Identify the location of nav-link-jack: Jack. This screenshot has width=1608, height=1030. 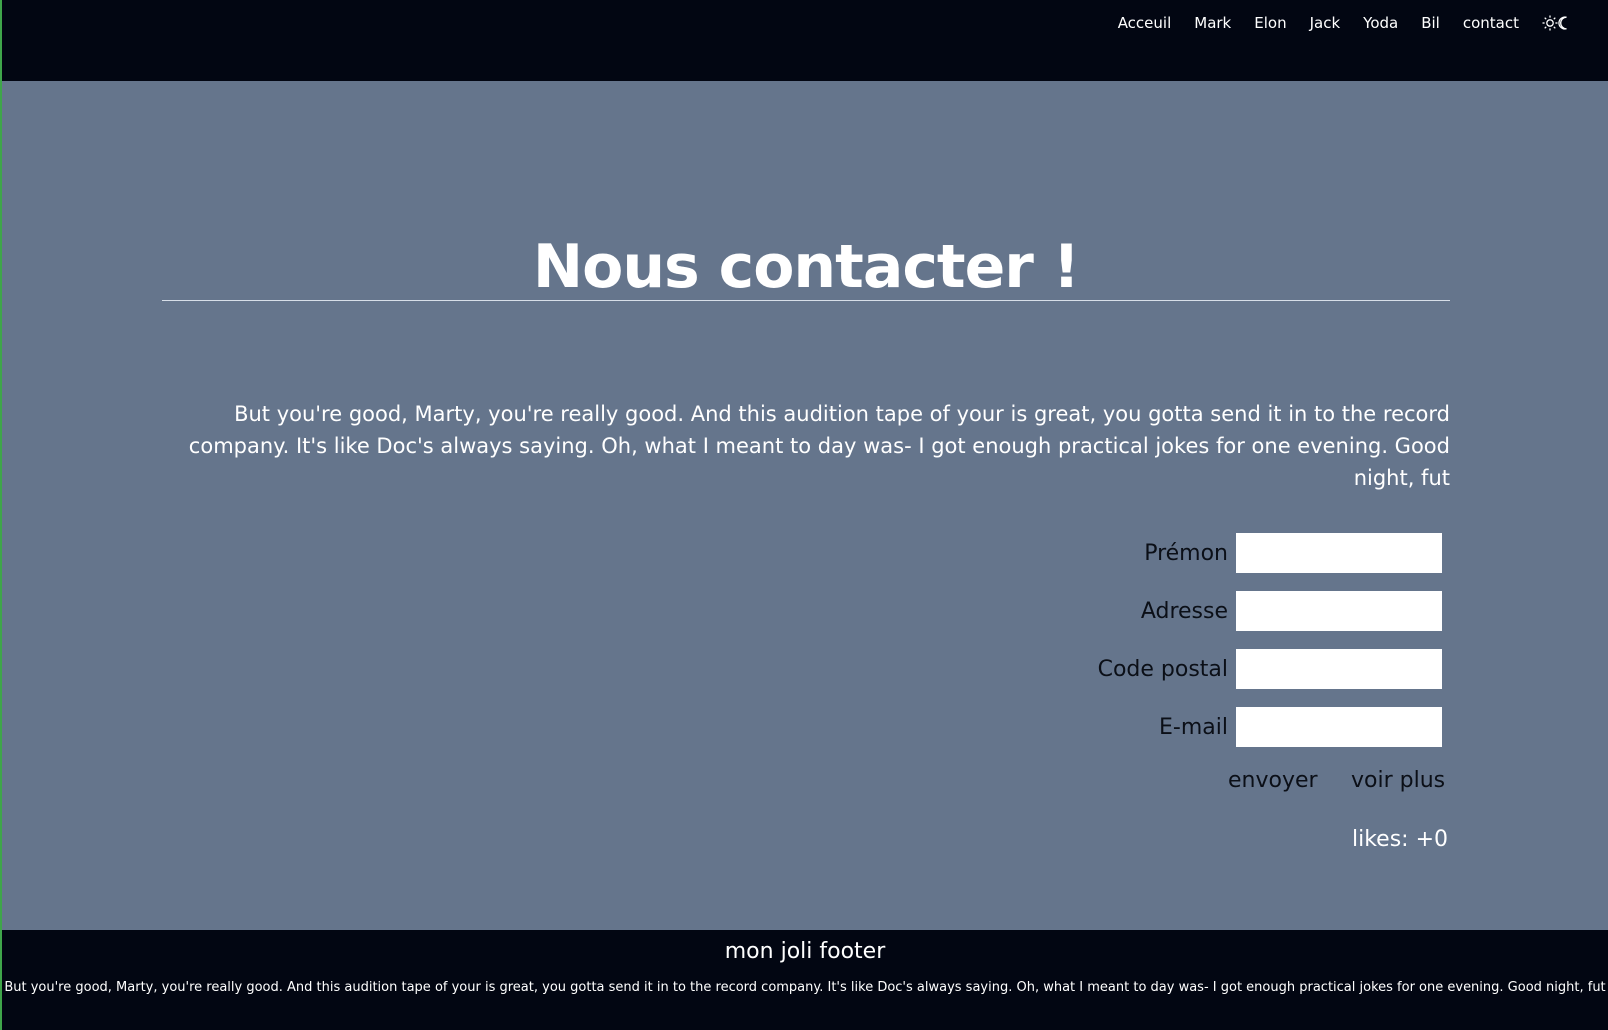
(1325, 23).